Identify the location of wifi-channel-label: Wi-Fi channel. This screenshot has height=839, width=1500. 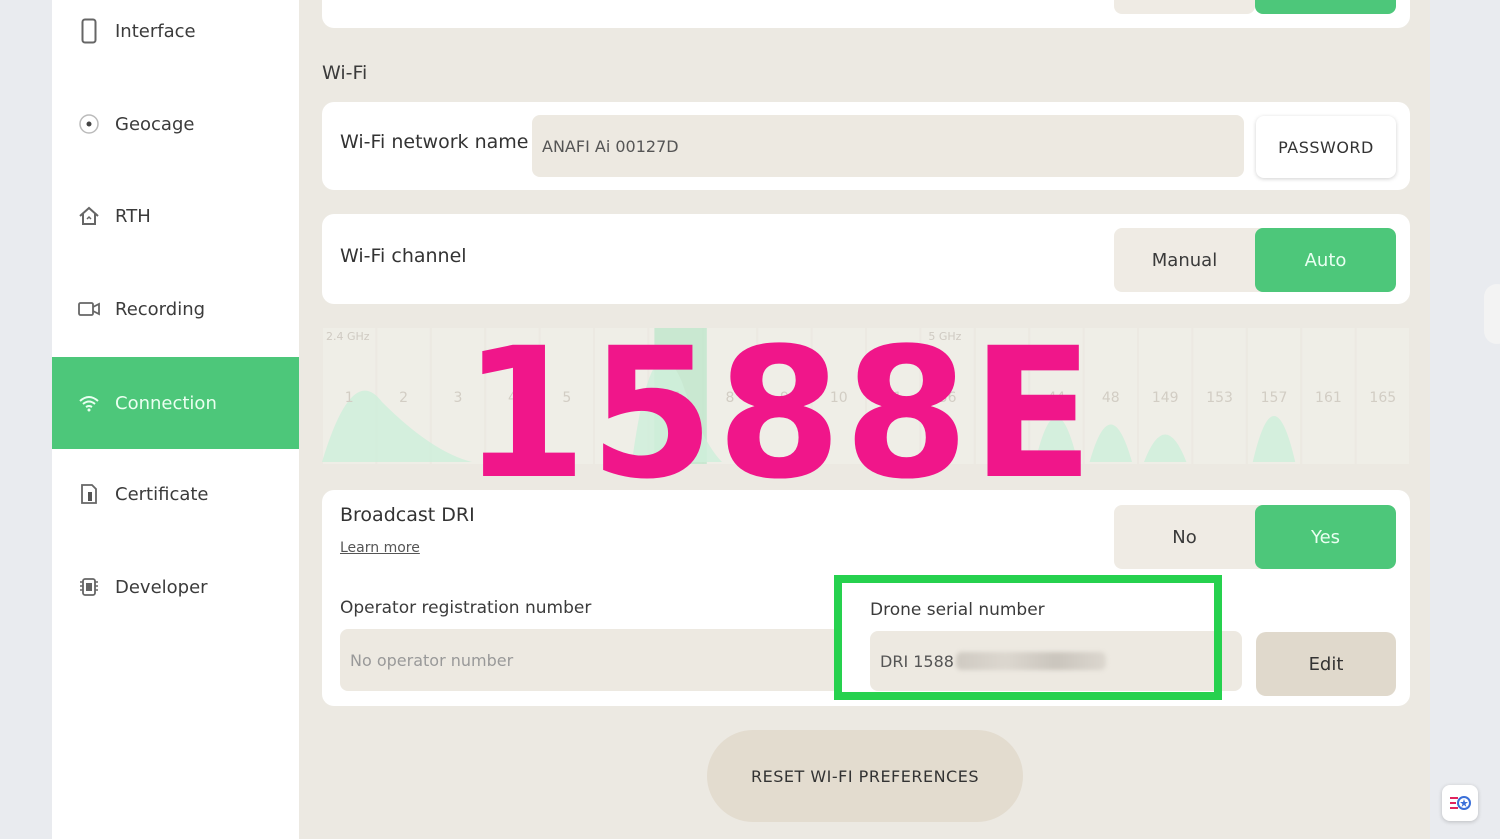
(403, 256).